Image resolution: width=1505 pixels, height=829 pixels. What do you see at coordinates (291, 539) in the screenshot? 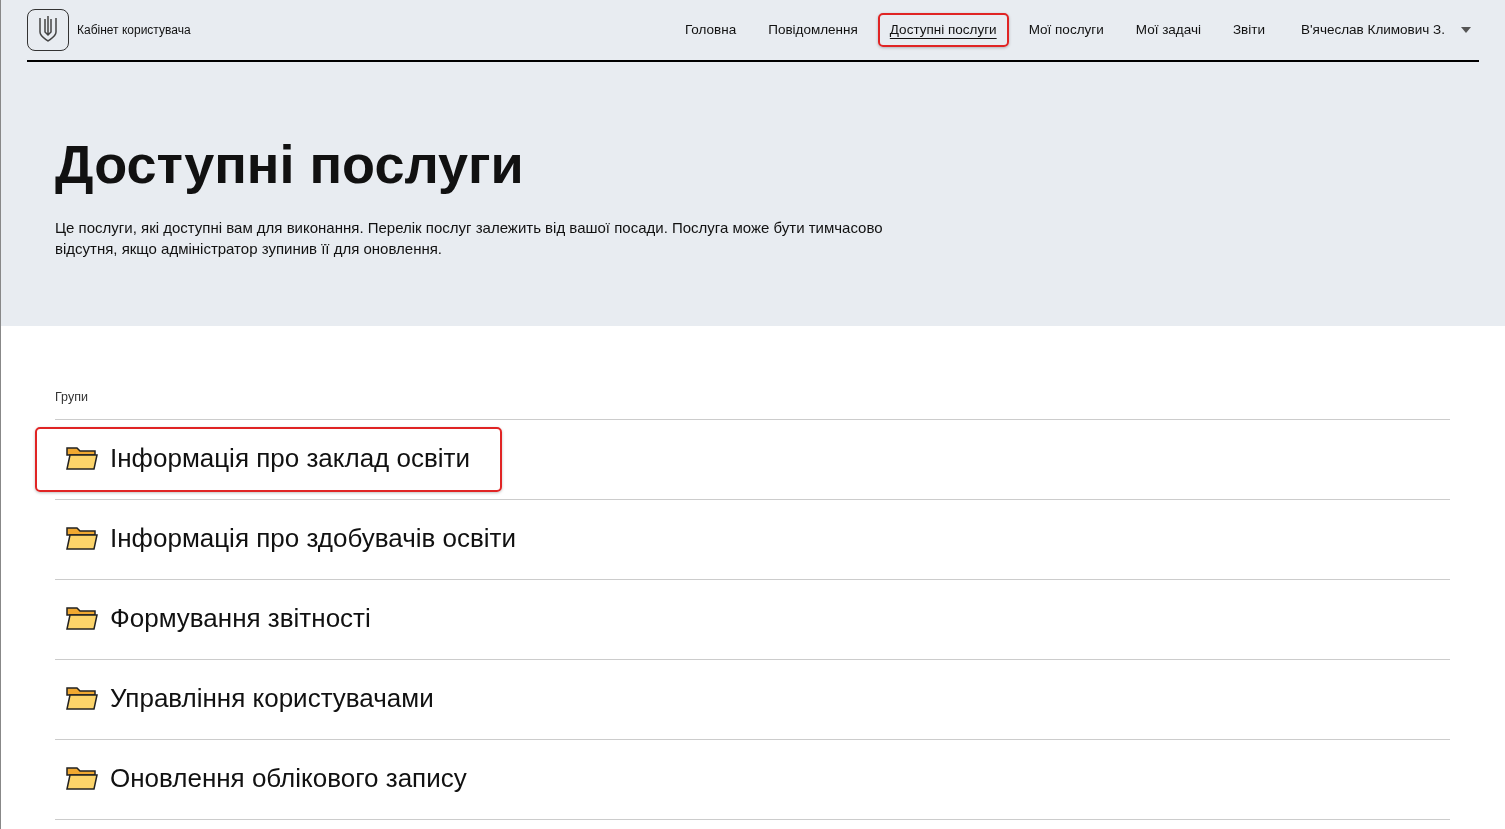
I see `group-link: Інформація про здобувачів освіти` at bounding box center [291, 539].